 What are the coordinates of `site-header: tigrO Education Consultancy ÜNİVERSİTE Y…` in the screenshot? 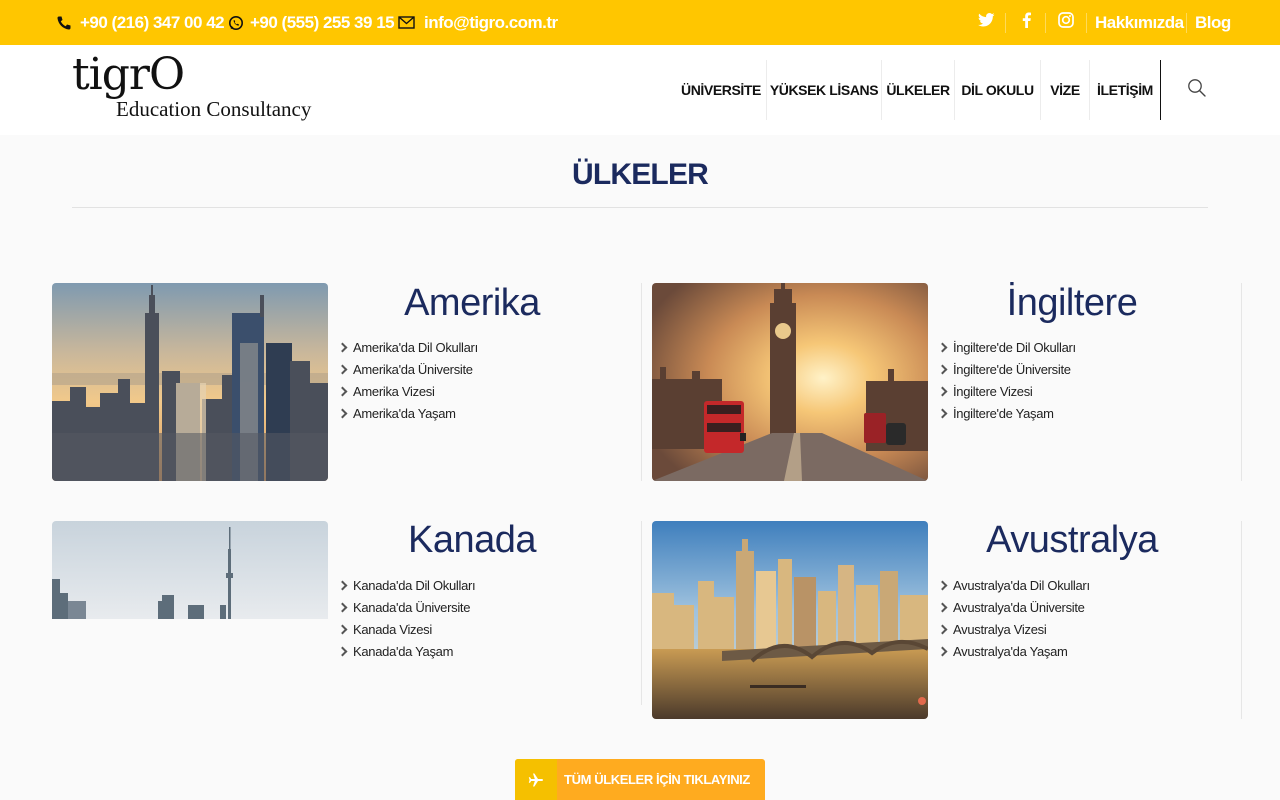 It's located at (640, 90).